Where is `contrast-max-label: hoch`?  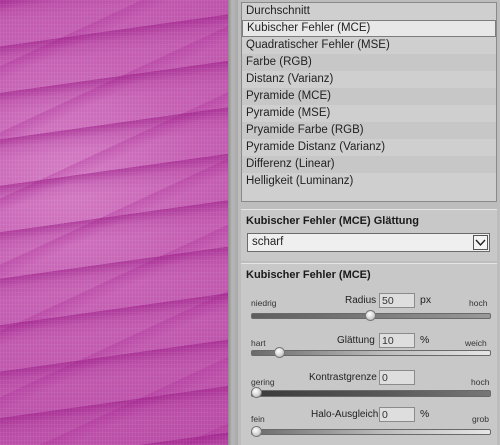
contrast-max-label: hoch is located at coordinates (480, 382).